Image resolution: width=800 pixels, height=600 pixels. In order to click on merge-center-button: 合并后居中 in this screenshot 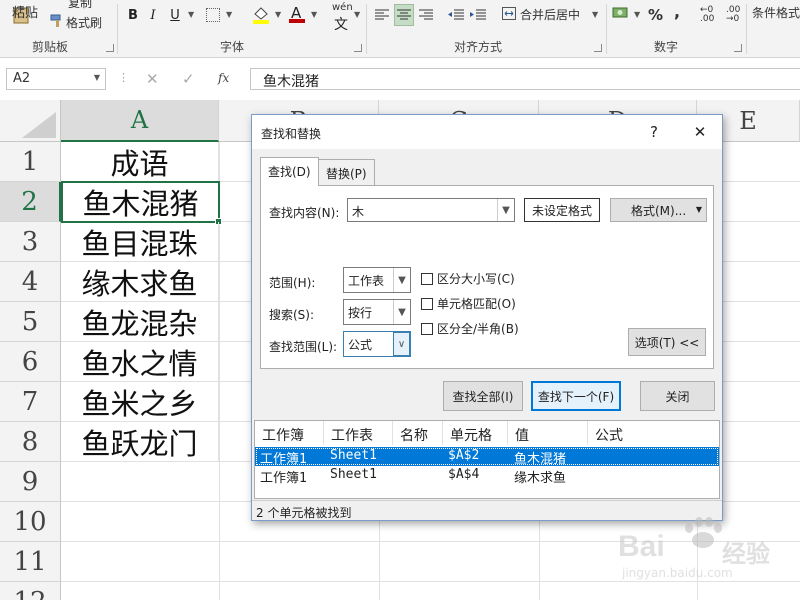, I will do `click(550, 14)`.